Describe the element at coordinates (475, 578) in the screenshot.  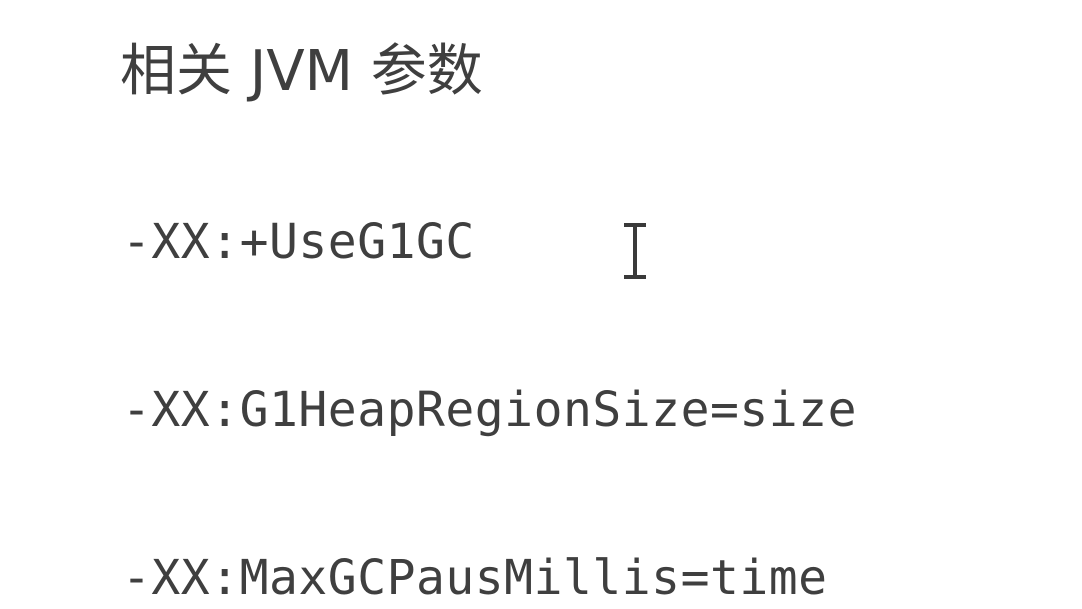
I see `jvm-param-max-gc-pause-millis: -XX:MaxGCPausMillis=time` at that location.